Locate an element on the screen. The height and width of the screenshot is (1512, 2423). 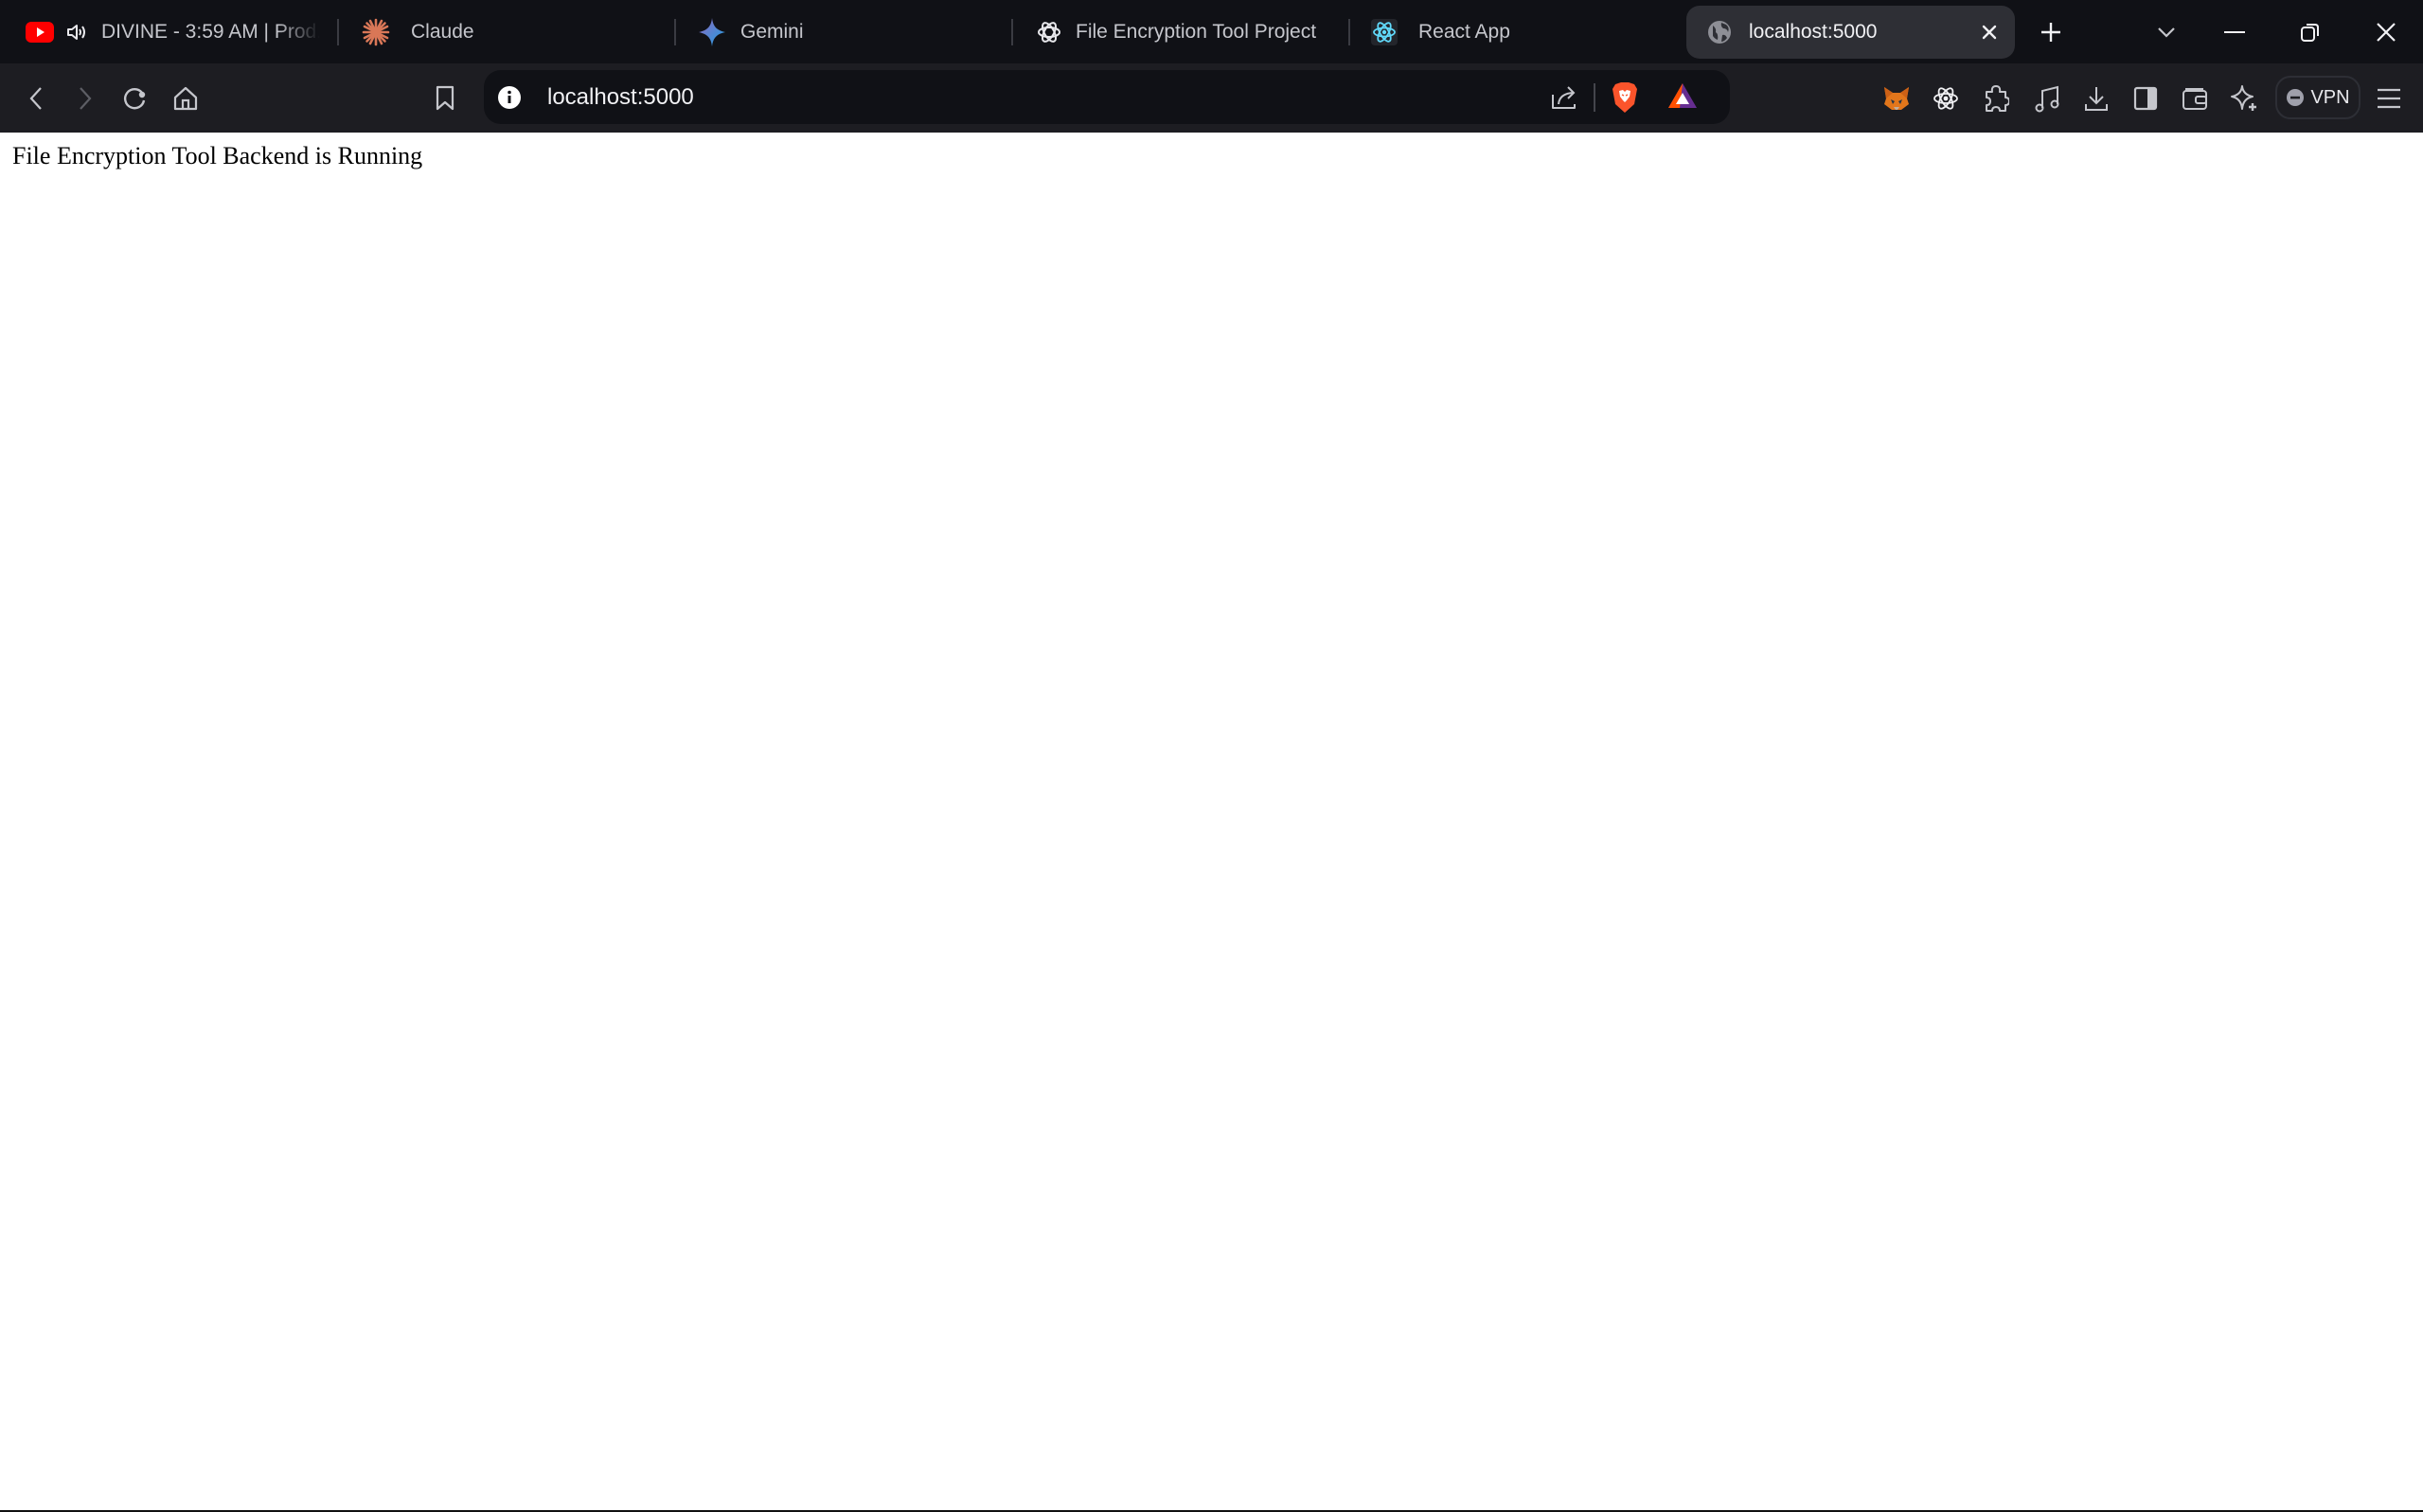
vpn-status-icon is located at coordinates (2296, 97).